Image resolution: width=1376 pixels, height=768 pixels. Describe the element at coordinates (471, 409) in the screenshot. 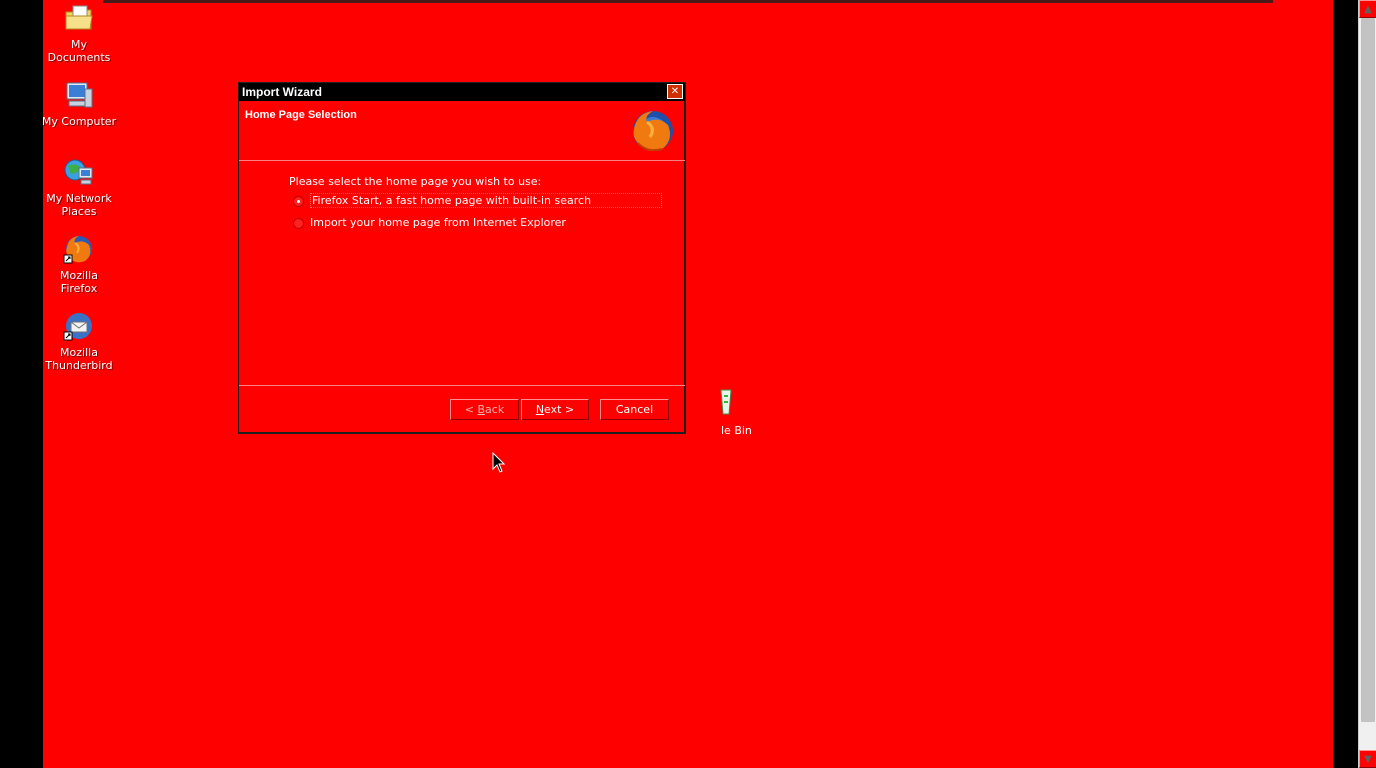

I see `back-prefix: <` at that location.